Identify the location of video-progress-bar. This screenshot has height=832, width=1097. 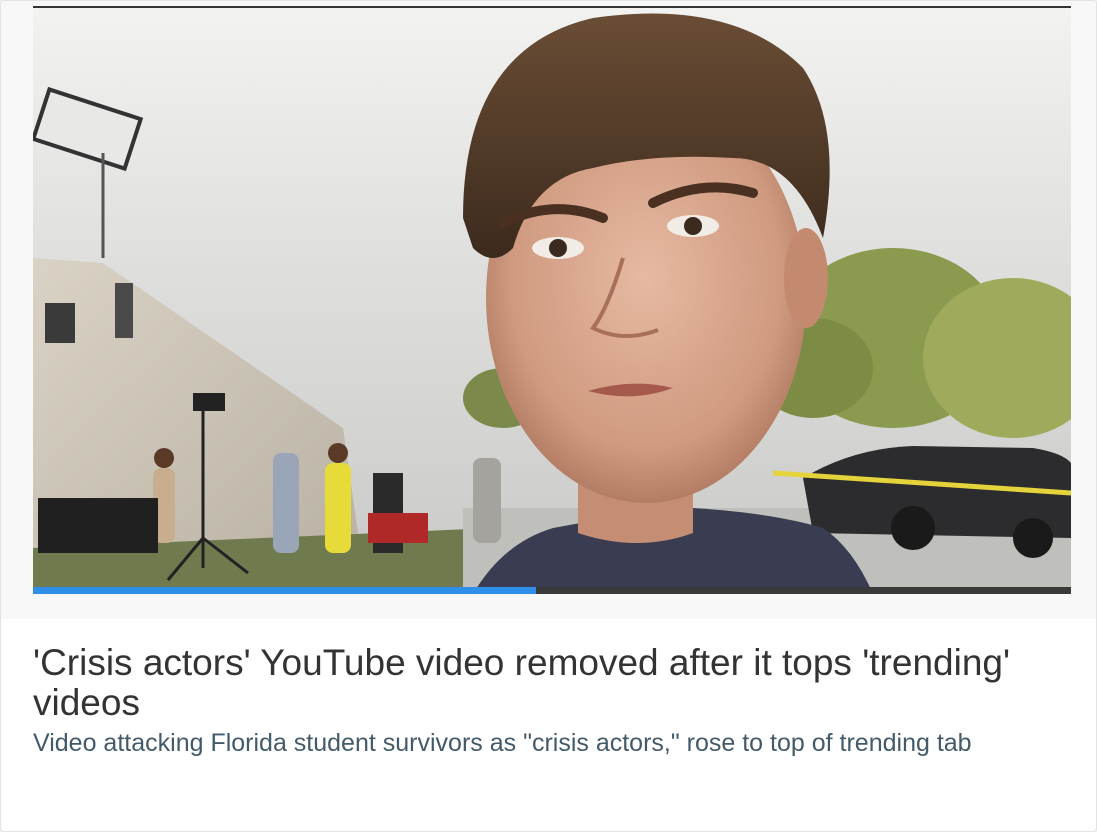
(552, 590).